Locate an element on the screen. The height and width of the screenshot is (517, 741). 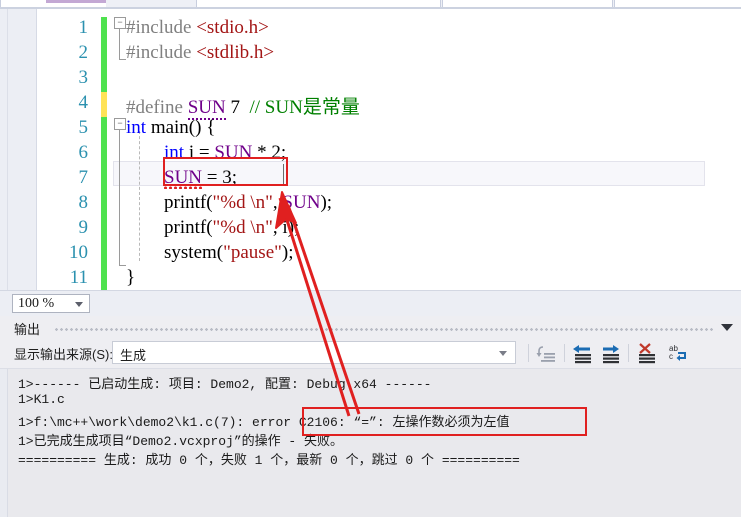
code-text: system("pause"); is located at coordinates (229, 253).